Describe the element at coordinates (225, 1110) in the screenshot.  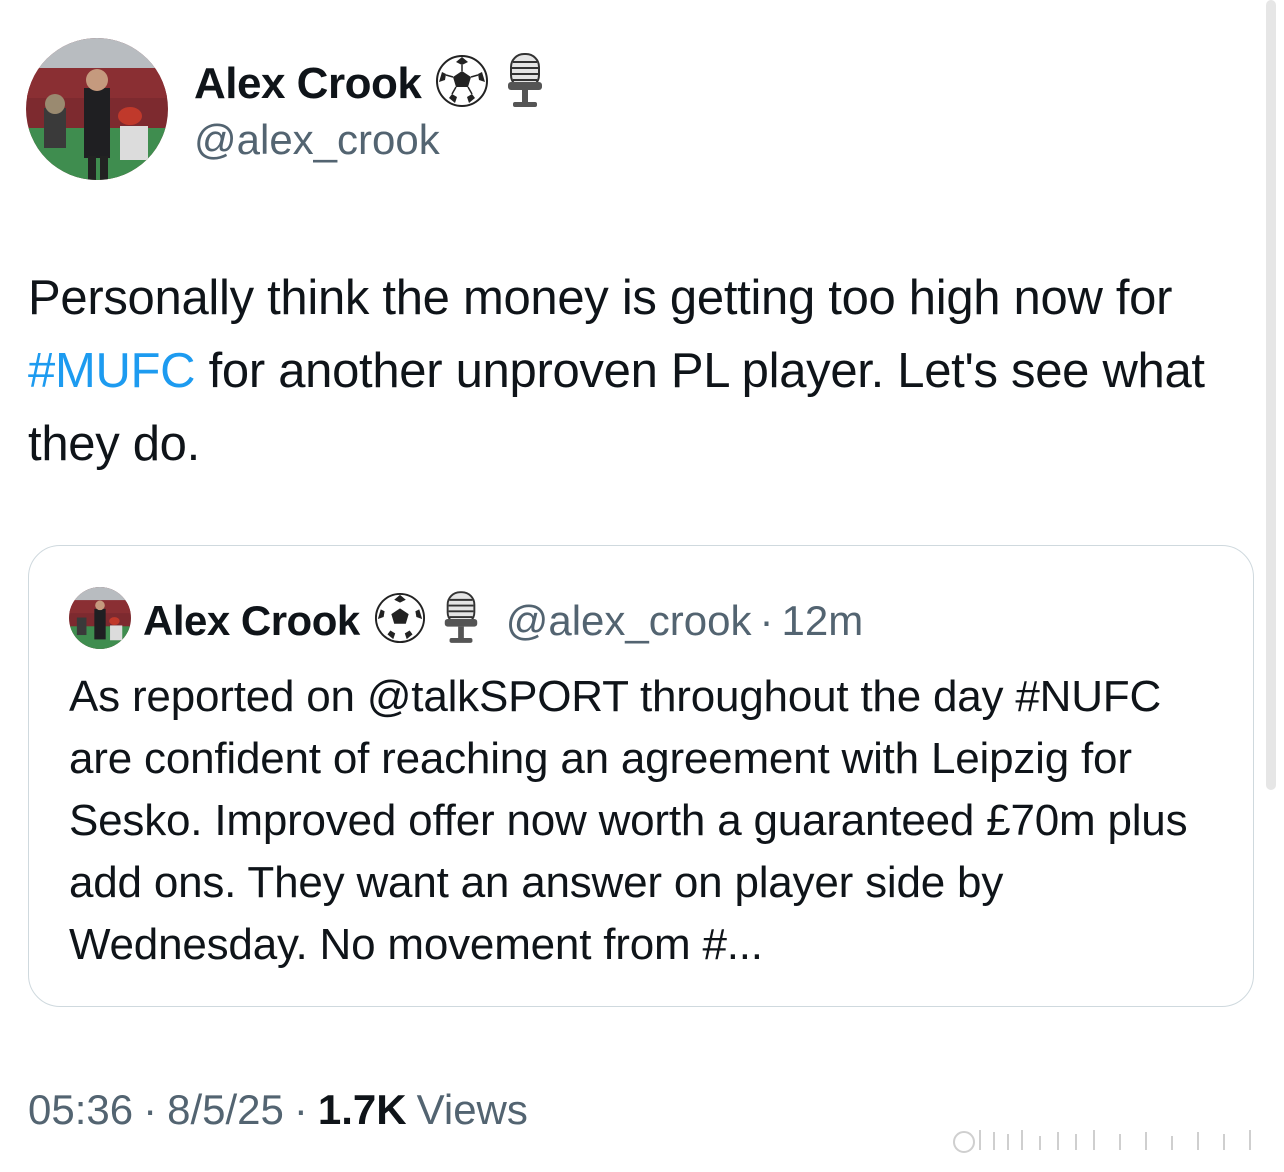
I see `tweet-date: 8/5/25` at that location.